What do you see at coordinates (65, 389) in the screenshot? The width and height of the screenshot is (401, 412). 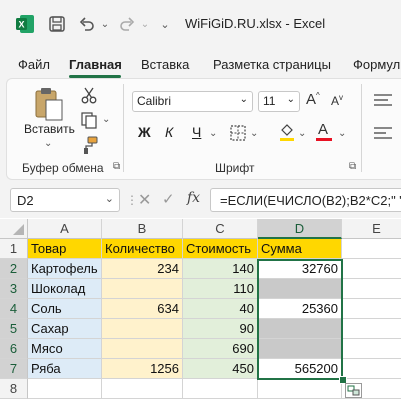 I see `cell-a8` at bounding box center [65, 389].